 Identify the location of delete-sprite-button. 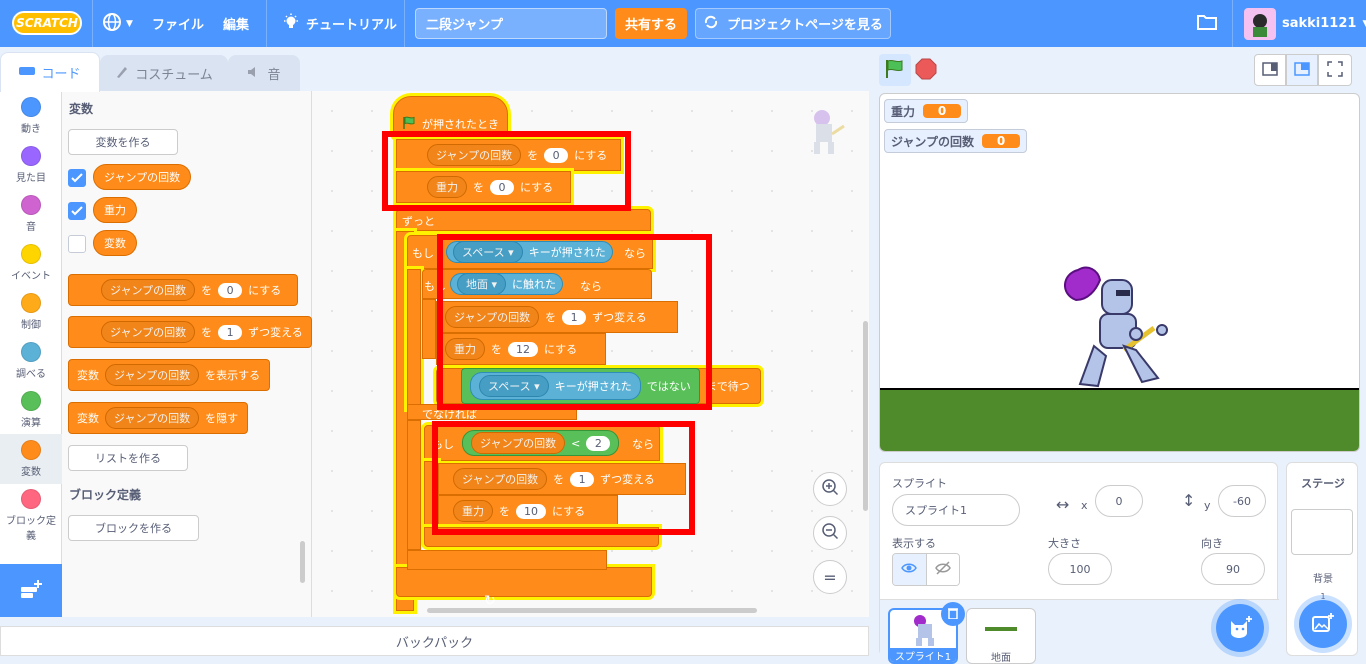
(953, 614).